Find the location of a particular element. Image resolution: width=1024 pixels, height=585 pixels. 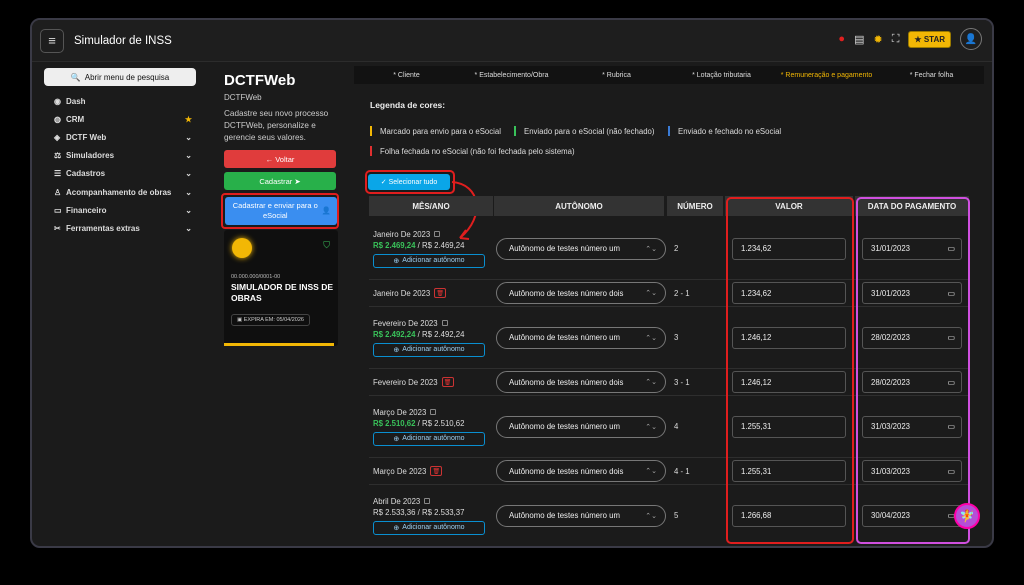

top-bar: ≡ Simulador de INSS ● ▤ ✹ ⛶ ★ STAR 👤 is located at coordinates (512, 41).